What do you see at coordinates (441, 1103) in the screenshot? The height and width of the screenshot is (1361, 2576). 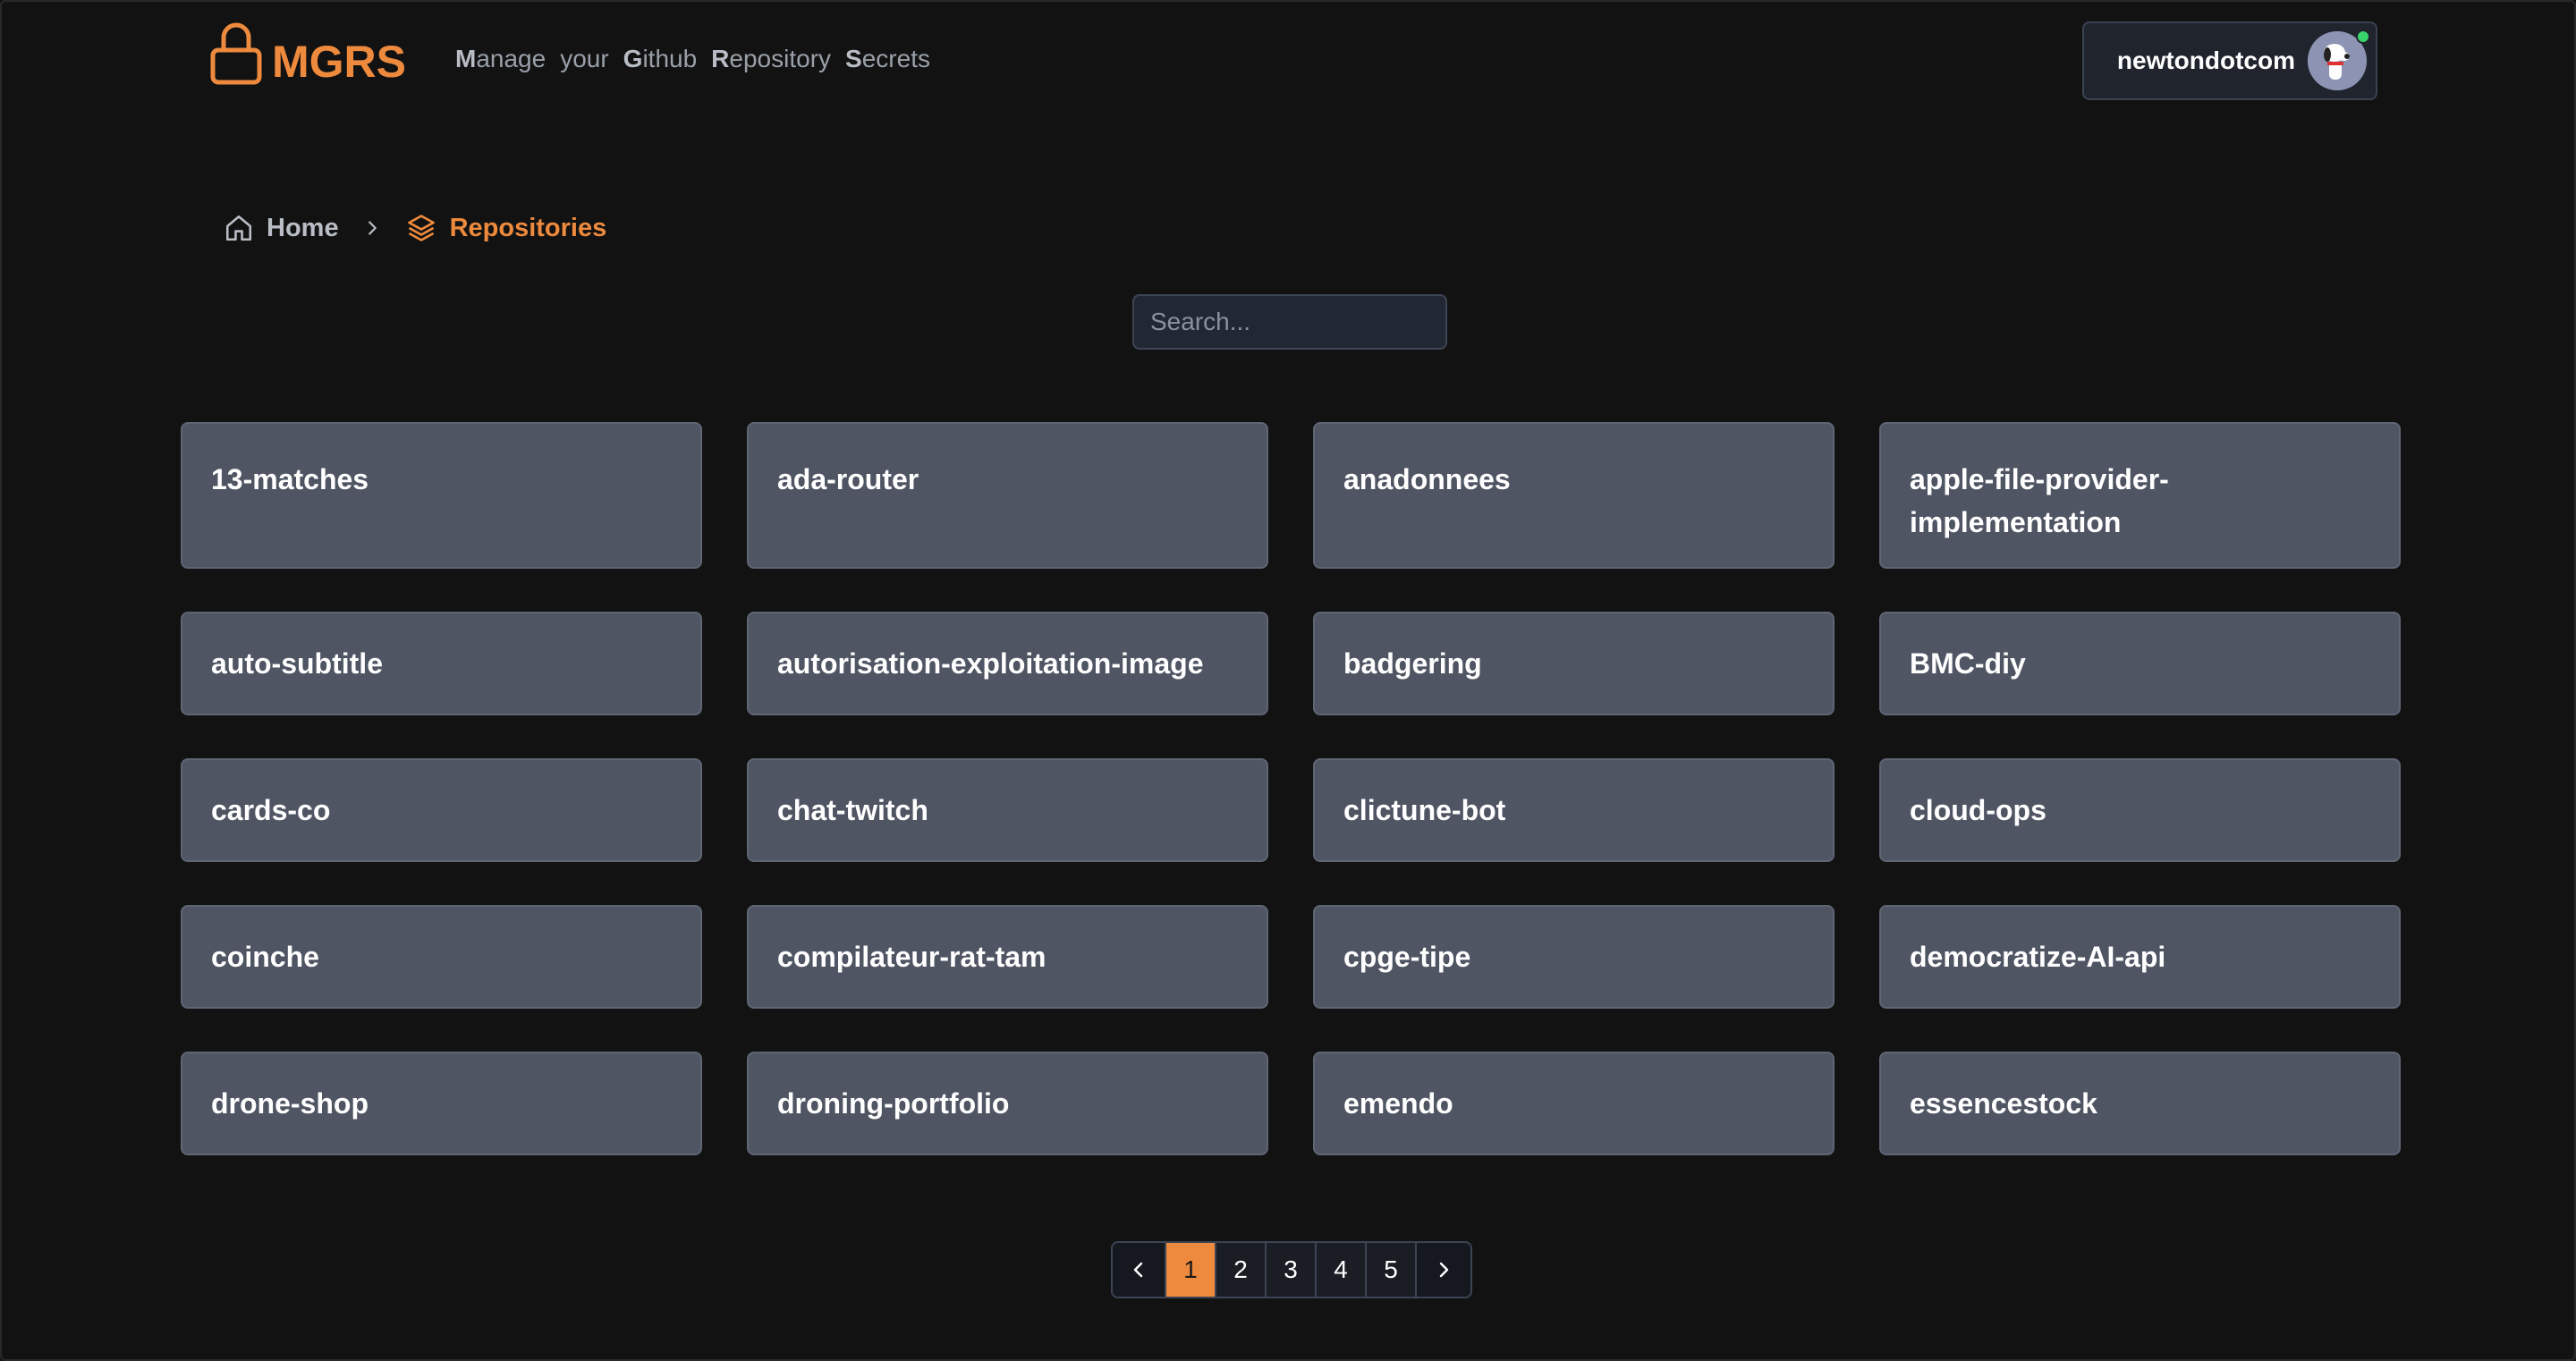 I see `repository-card: drone-shop` at bounding box center [441, 1103].